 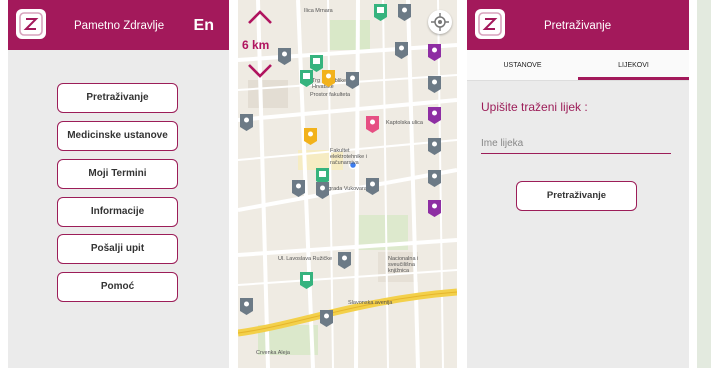 I want to click on menu-button-information: Informacije, so click(x=117, y=212).